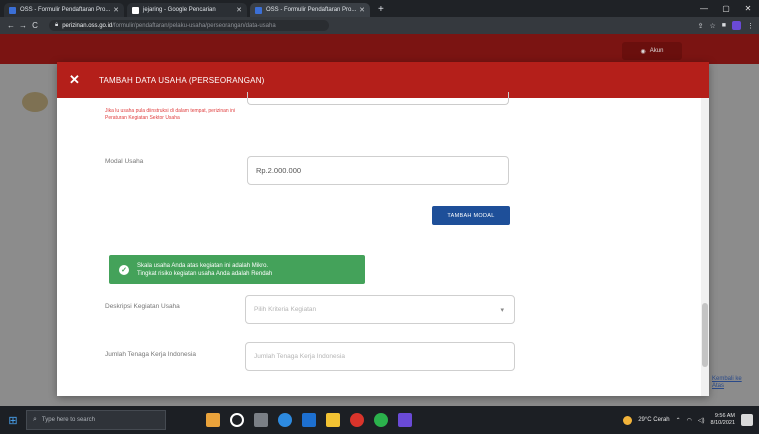  What do you see at coordinates (299, 356) in the screenshot?
I see `tenaga-kerja-placeholder: Jumlah Tenaga Kerja Indonesia` at bounding box center [299, 356].